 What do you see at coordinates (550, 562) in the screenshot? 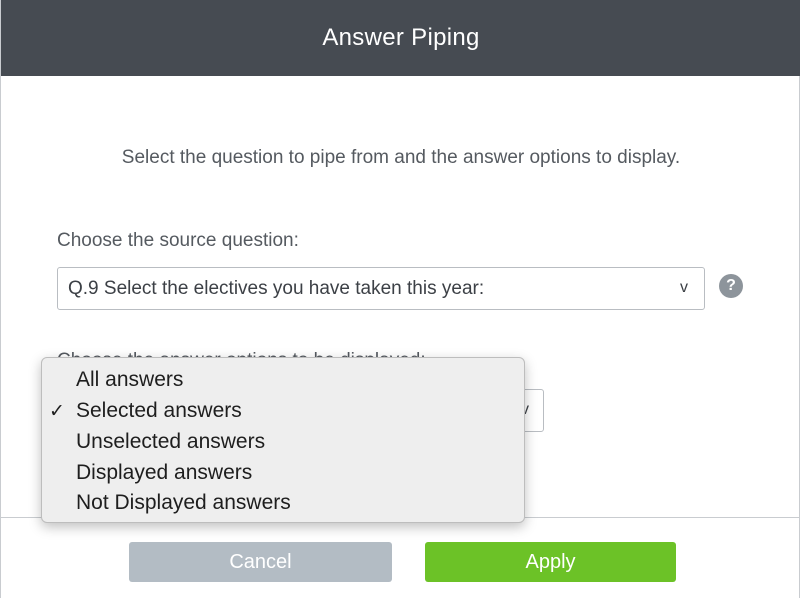
I see `apply-button: Apply` at bounding box center [550, 562].